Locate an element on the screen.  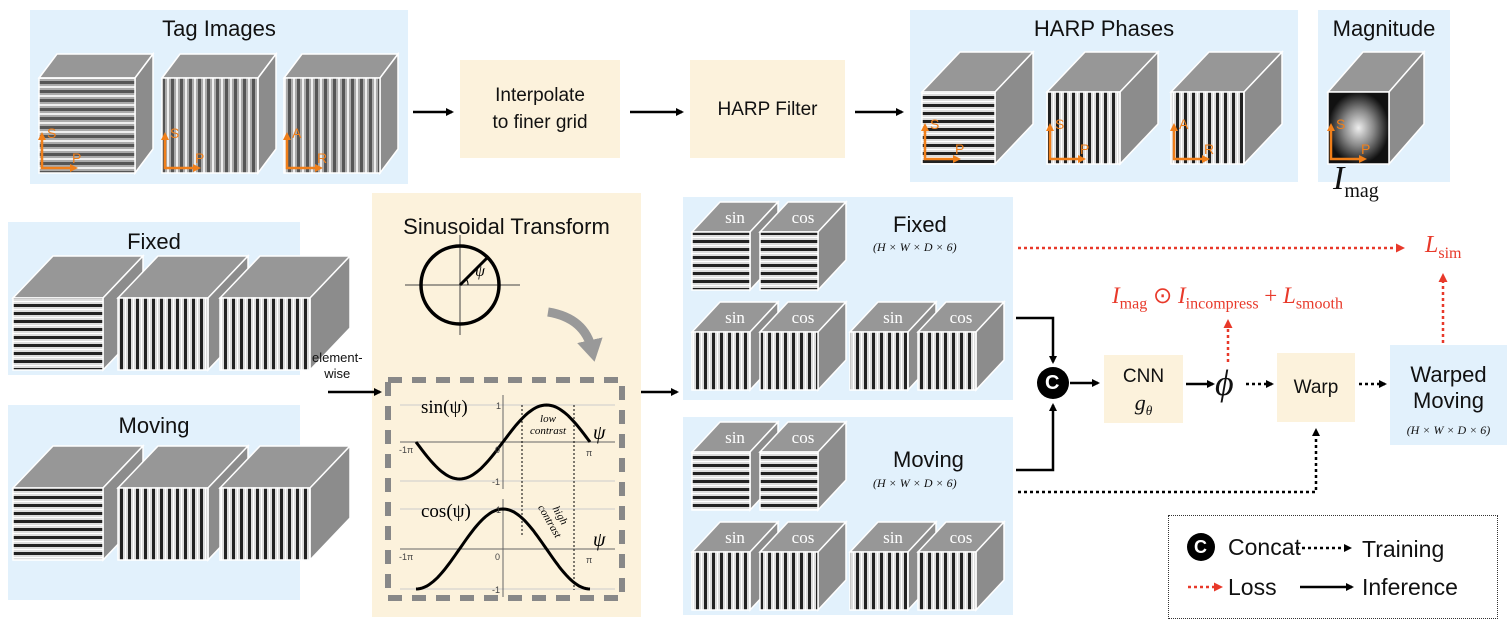
arrow-moving-to-warp is located at coordinates (1169, 461).